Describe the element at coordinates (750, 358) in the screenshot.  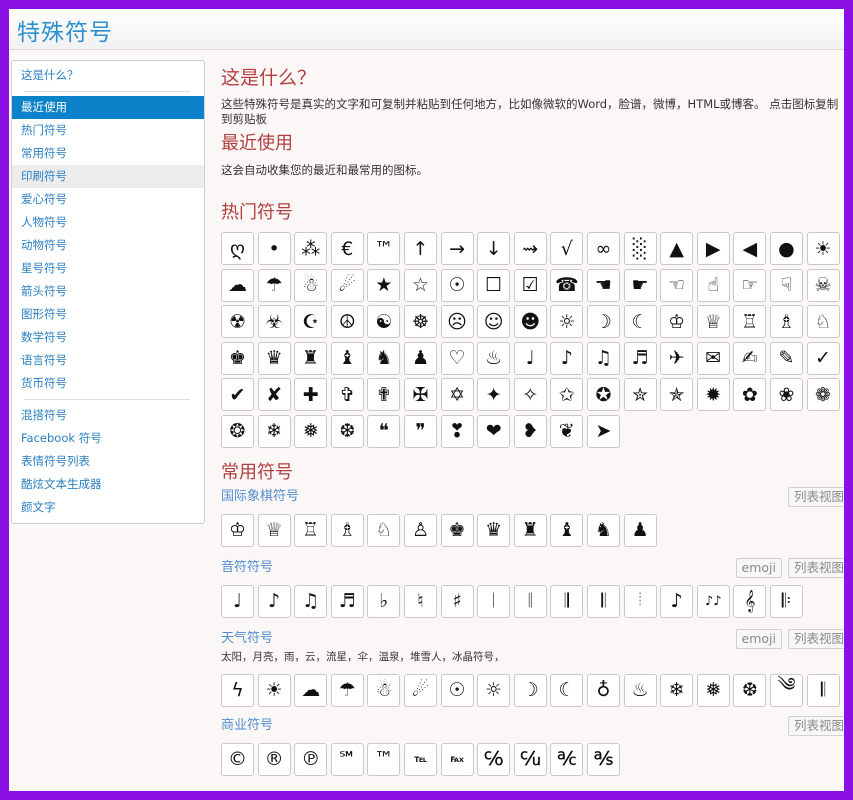
I see `symbol-cell: ✍` at that location.